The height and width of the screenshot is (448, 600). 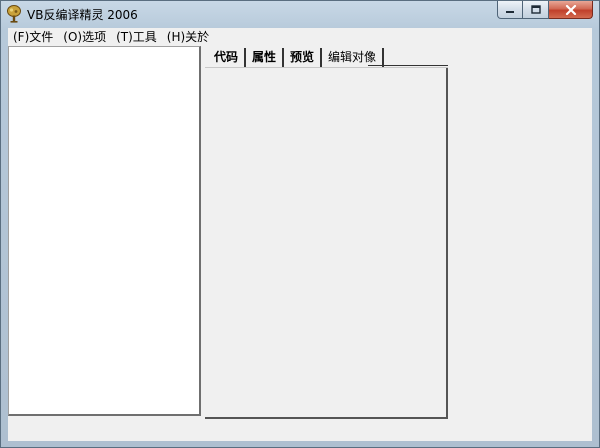 What do you see at coordinates (227, 57) in the screenshot?
I see `tab-code: 代码` at bounding box center [227, 57].